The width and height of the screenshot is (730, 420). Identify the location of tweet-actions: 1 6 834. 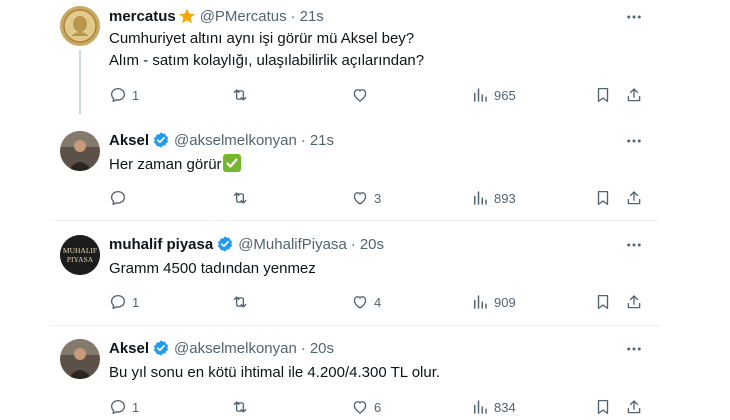
(377, 407).